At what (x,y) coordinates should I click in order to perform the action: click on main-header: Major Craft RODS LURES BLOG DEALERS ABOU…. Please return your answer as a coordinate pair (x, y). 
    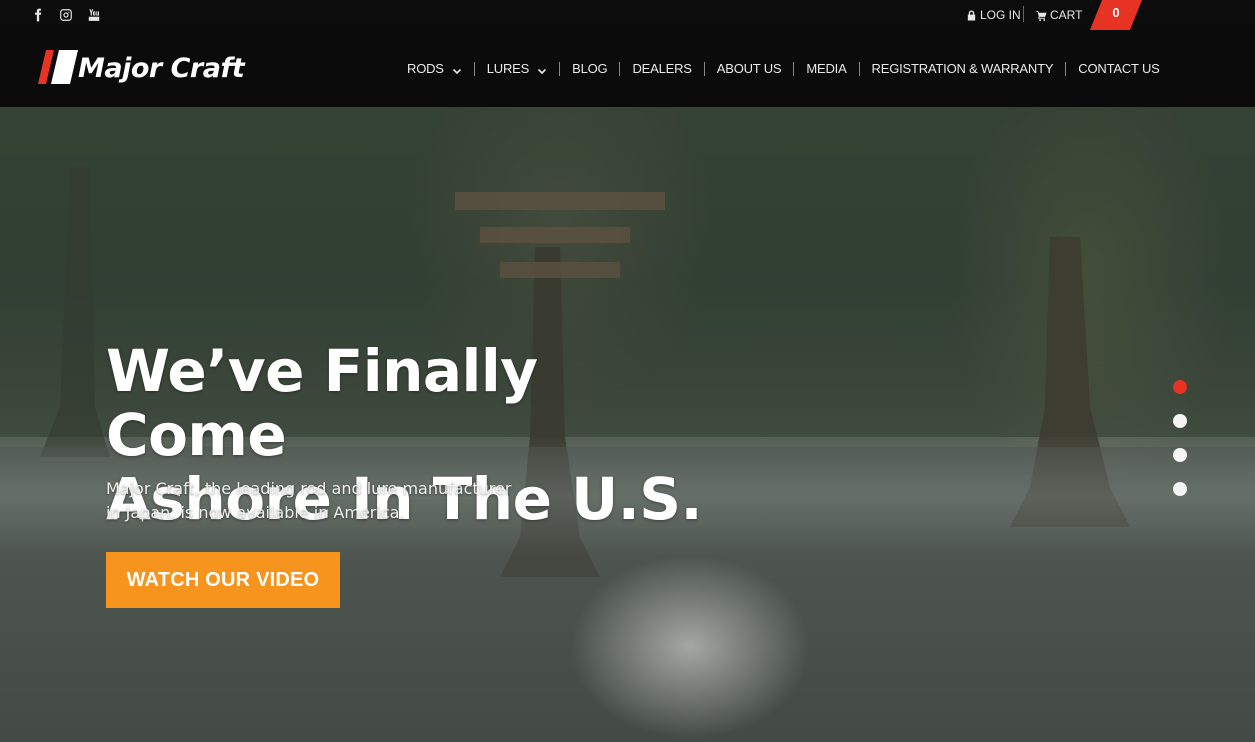
    Looking at the image, I should click on (627, 68).